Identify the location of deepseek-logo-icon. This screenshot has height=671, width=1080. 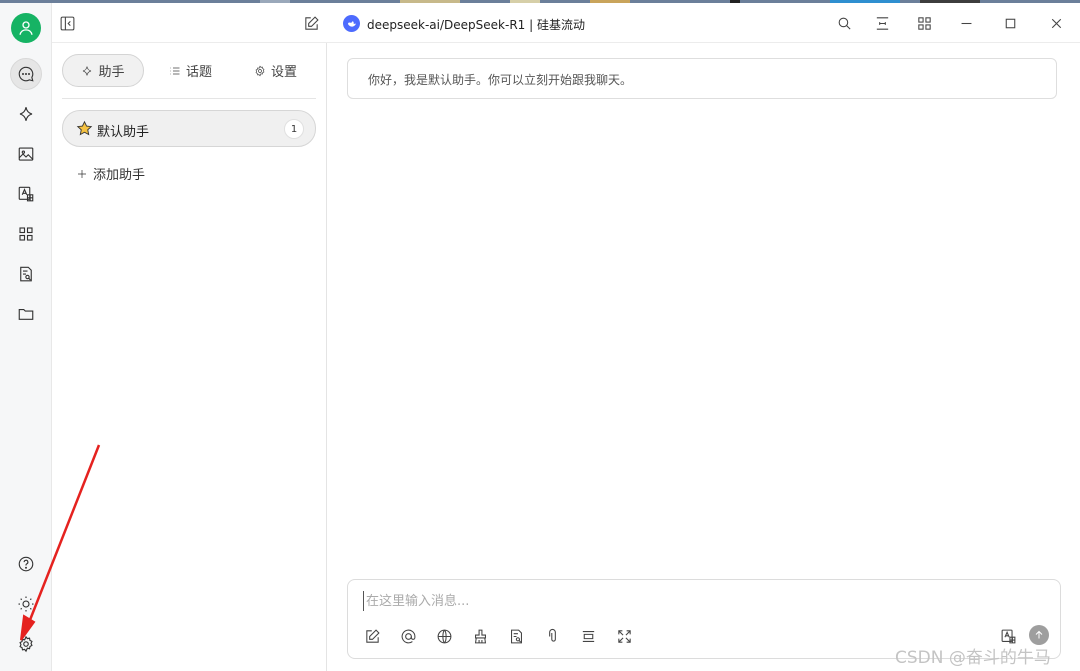
(351, 23).